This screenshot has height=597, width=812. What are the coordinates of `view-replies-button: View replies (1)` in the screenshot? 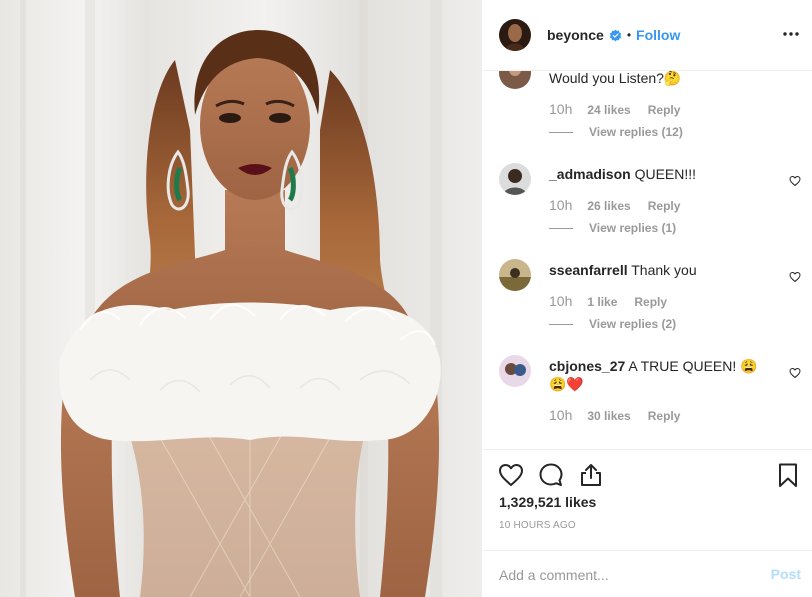 It's located at (612, 228).